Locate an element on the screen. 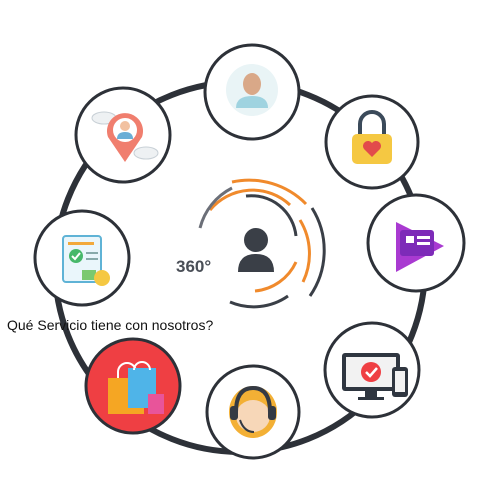 The height and width of the screenshot is (500, 500). node-support is located at coordinates (253, 412).